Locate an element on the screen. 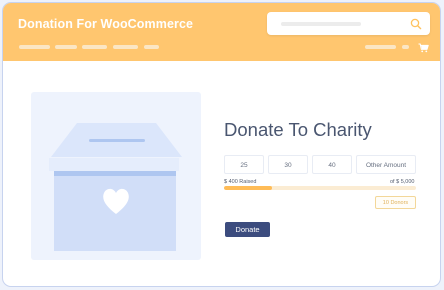 Image resolution: width=444 pixels, height=290 pixels. donors-count-badge: 10 Donors is located at coordinates (395, 202).